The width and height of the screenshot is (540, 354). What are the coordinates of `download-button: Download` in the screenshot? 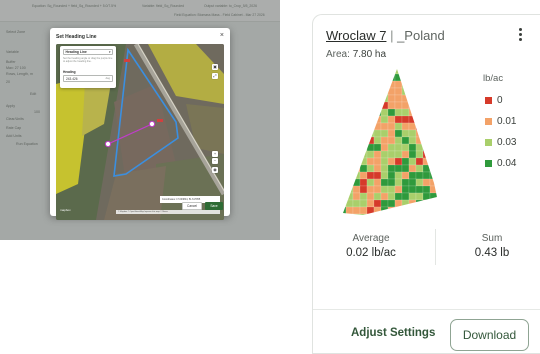 It's located at (489, 335).